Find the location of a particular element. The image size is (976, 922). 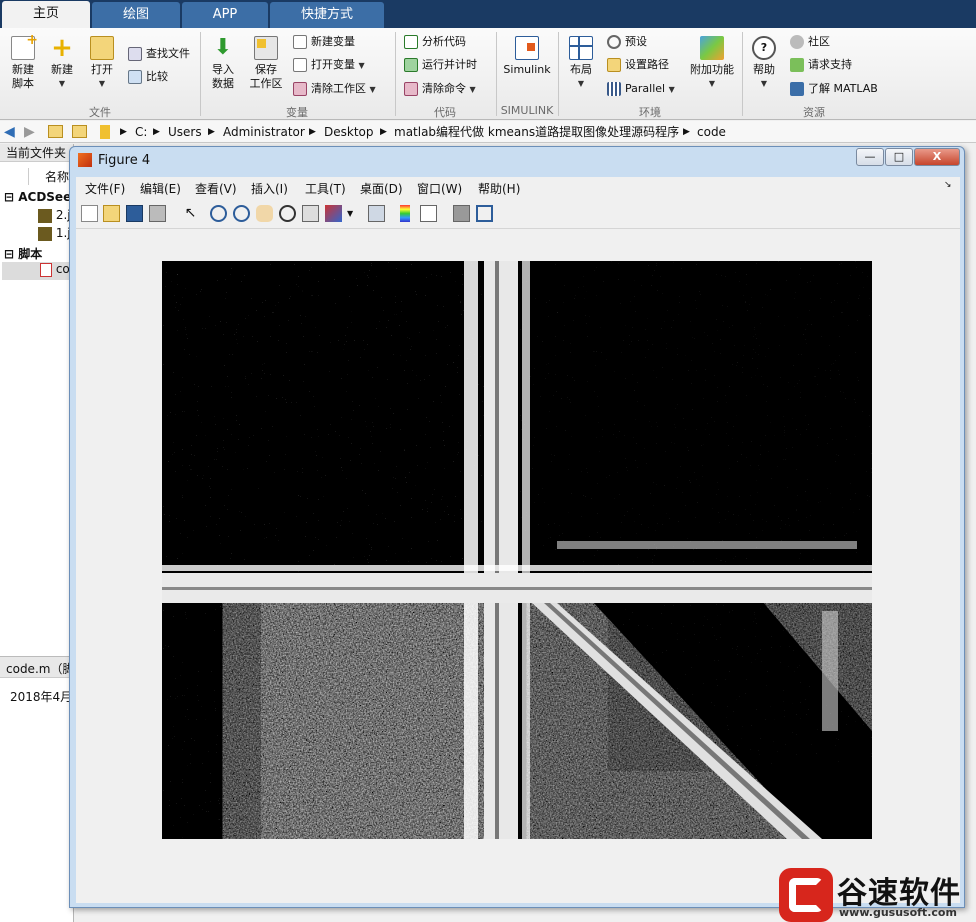

list-item-selected: co is located at coordinates (38, 271).